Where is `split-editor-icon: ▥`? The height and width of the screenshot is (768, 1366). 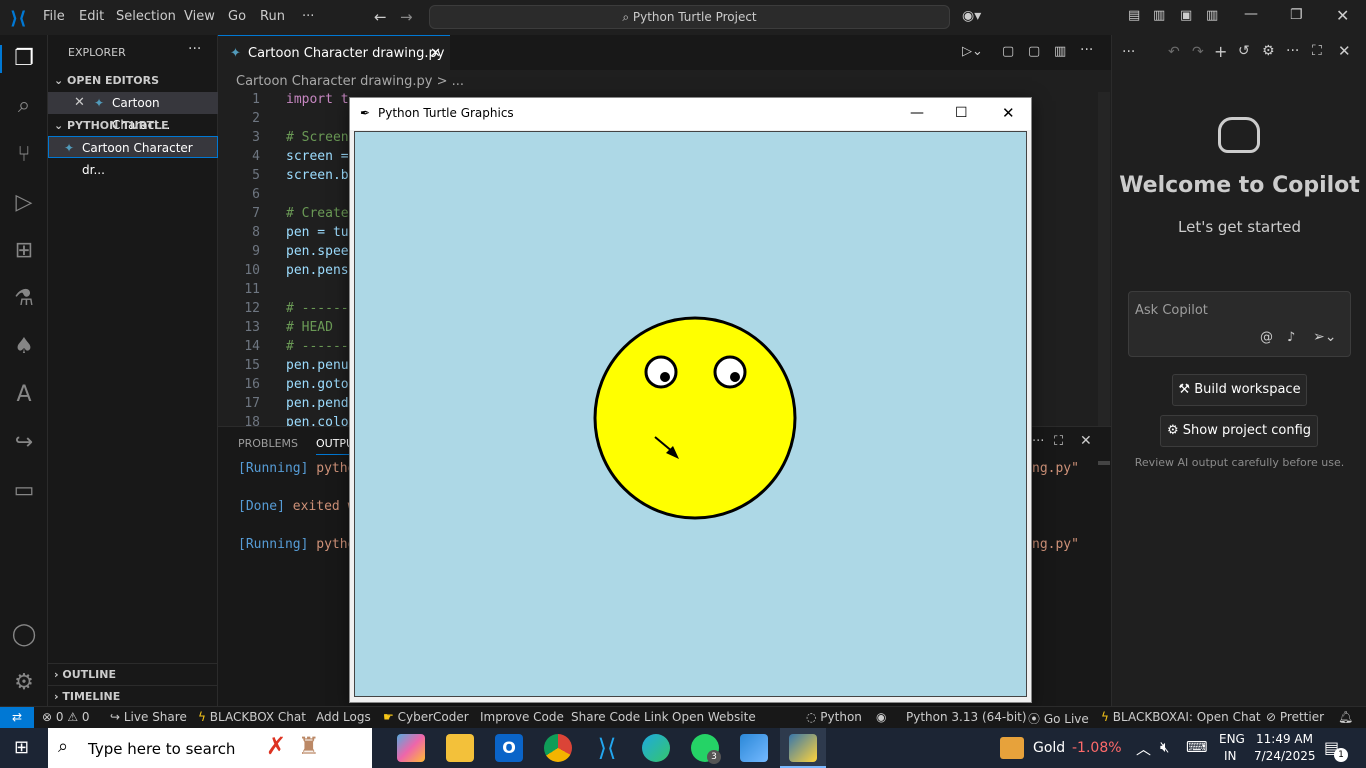 split-editor-icon: ▥ is located at coordinates (1060, 51).